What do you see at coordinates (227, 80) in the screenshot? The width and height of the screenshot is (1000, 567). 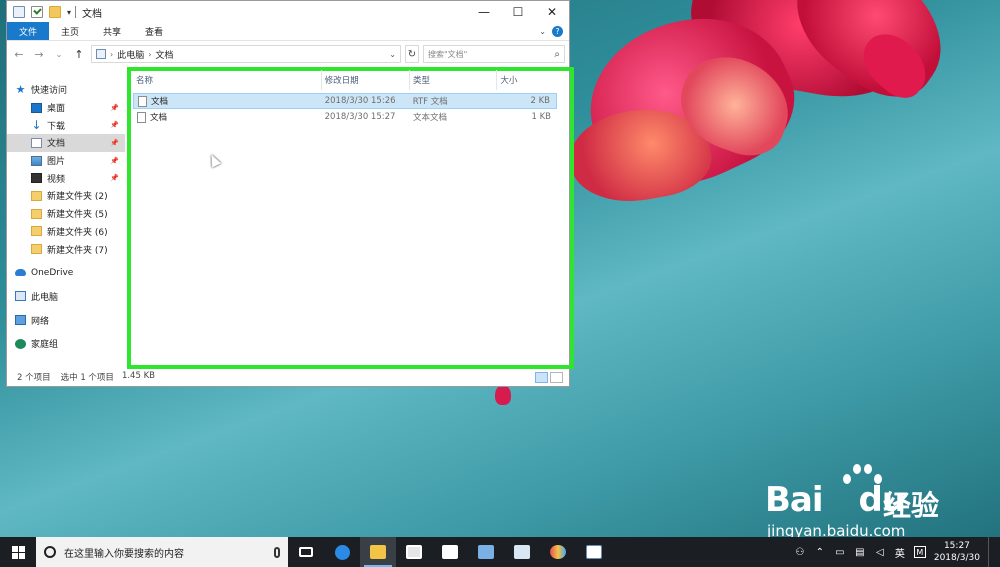 I see `column-header-name: 名称` at bounding box center [227, 80].